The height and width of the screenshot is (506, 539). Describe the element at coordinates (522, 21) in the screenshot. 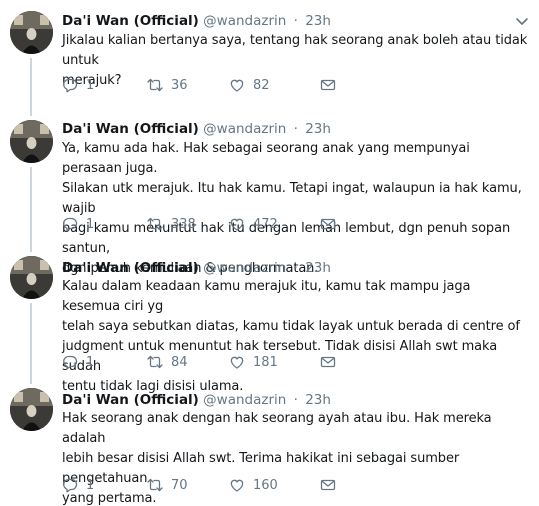

I see `chevron-down-icon` at that location.